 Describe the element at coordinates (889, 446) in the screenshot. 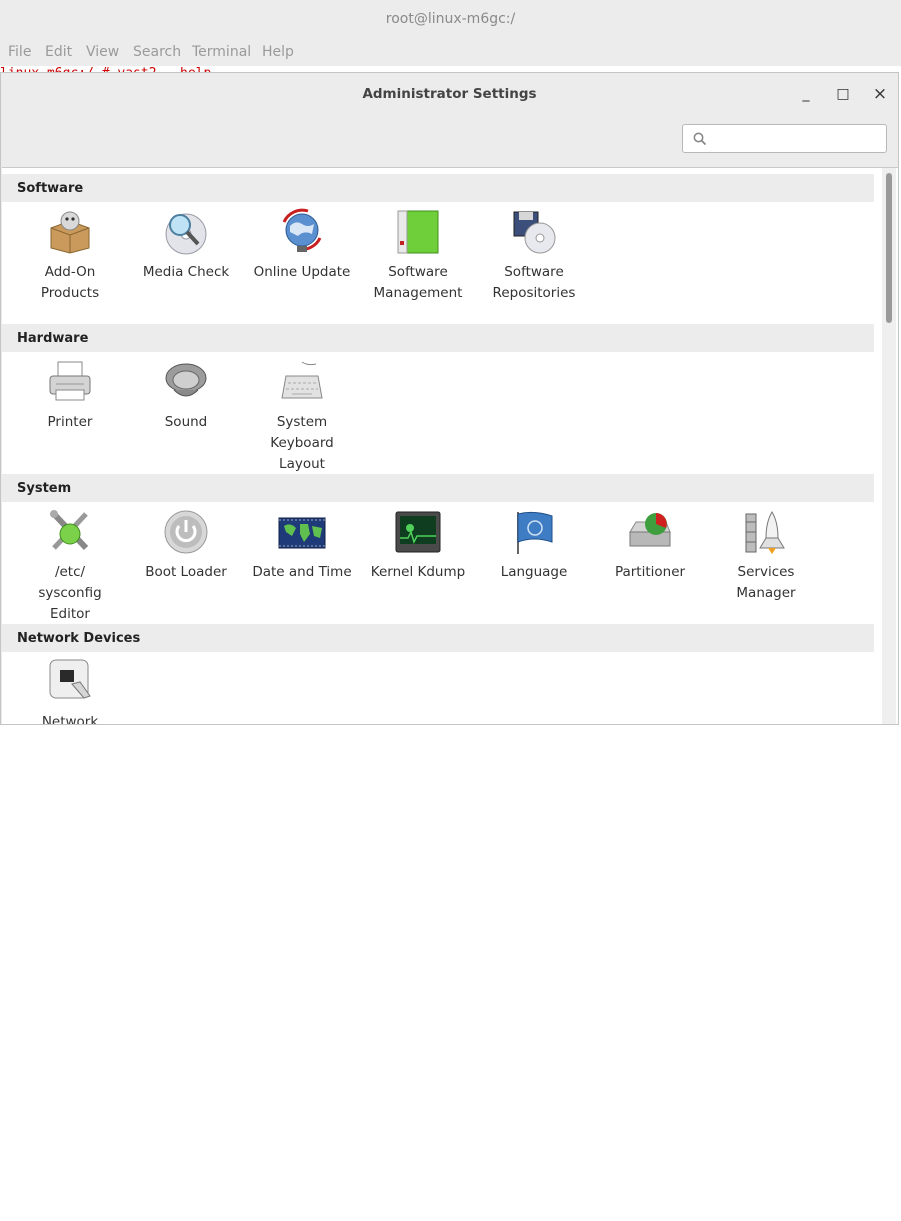

I see `scrollbar` at that location.